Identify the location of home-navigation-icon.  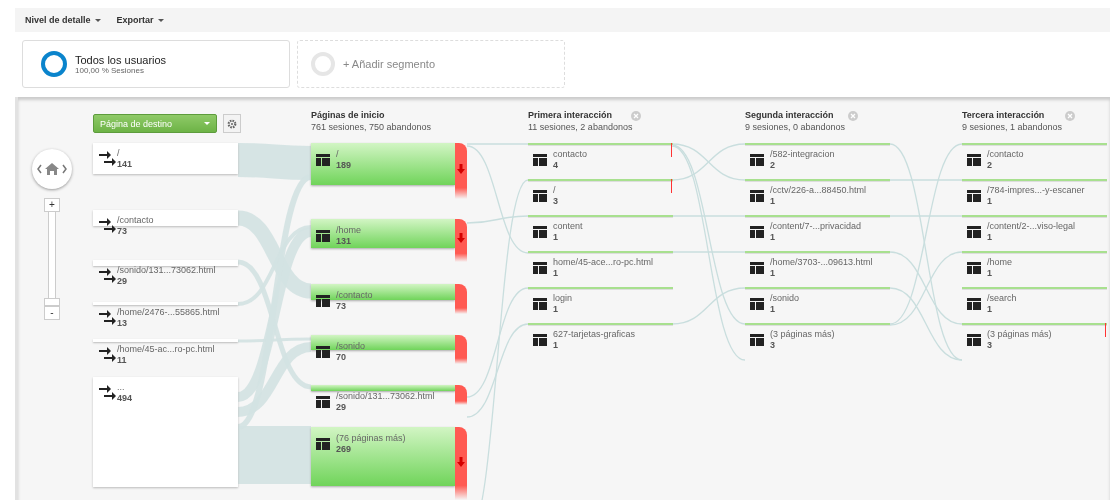
(52, 169).